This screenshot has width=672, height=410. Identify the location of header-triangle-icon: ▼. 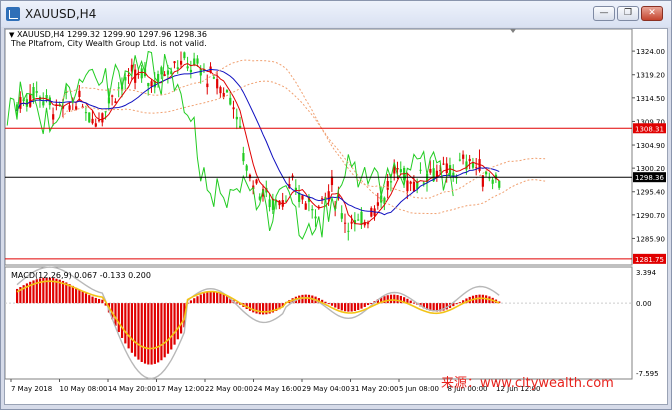
(12, 35).